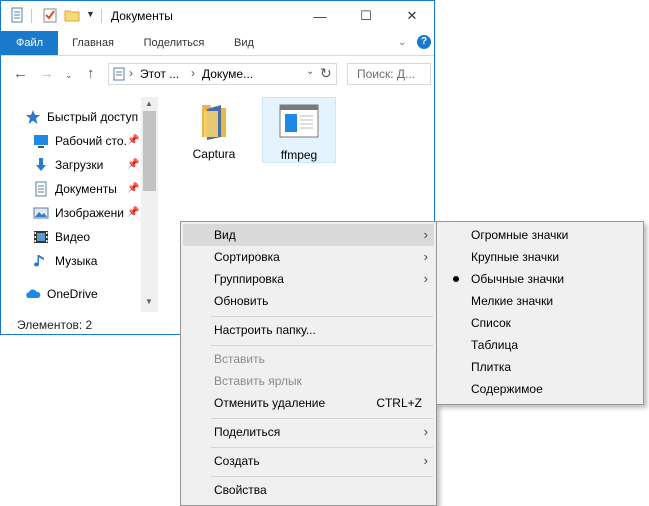  I want to click on file-item-ffmpeg: ffmpeg, so click(299, 130).